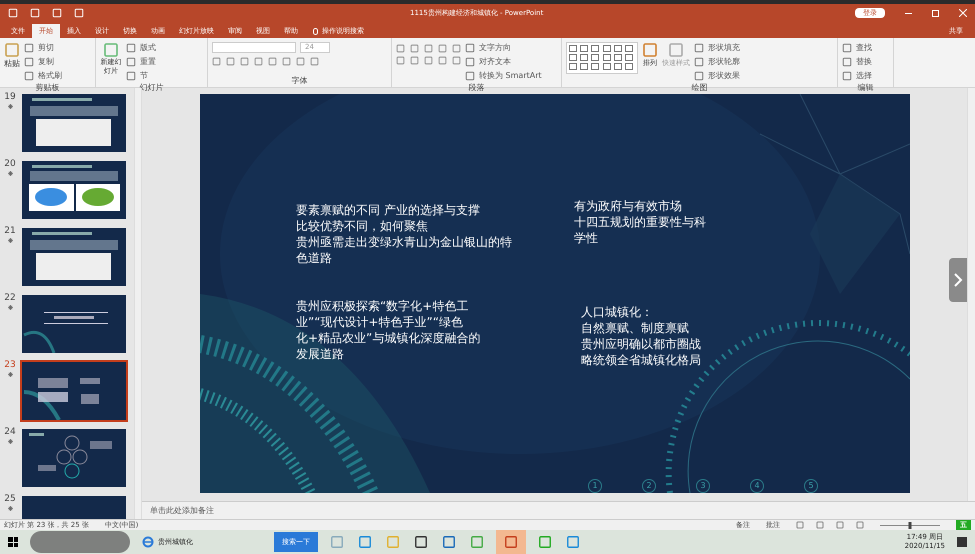  Describe the element at coordinates (141, 76) in the screenshot. I see `ribbon-item: 节` at that location.